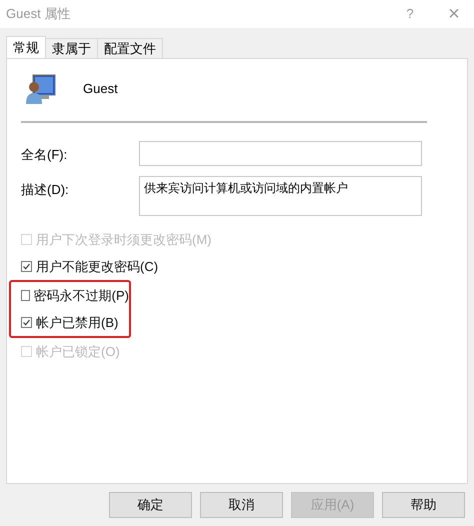 This screenshot has height=526, width=474. I want to click on checkbox-option: 帐户已禁用(B), so click(75, 322).